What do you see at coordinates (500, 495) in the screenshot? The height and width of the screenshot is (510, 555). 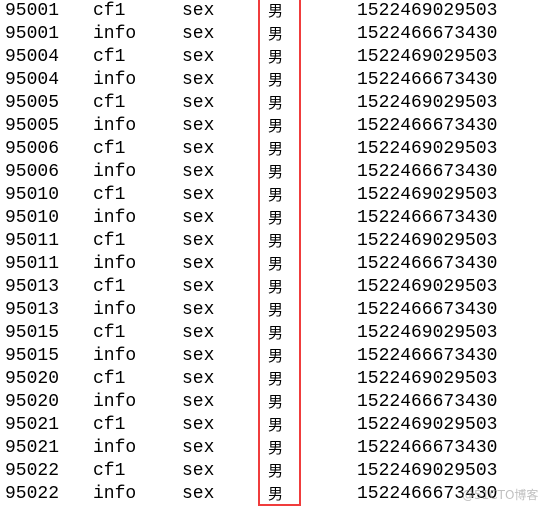 I see `watermark: @51CTO博客` at bounding box center [500, 495].